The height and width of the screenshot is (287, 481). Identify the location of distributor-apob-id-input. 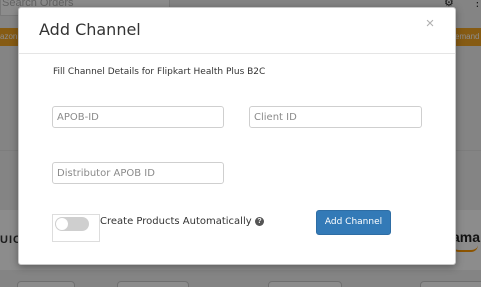
(138, 173).